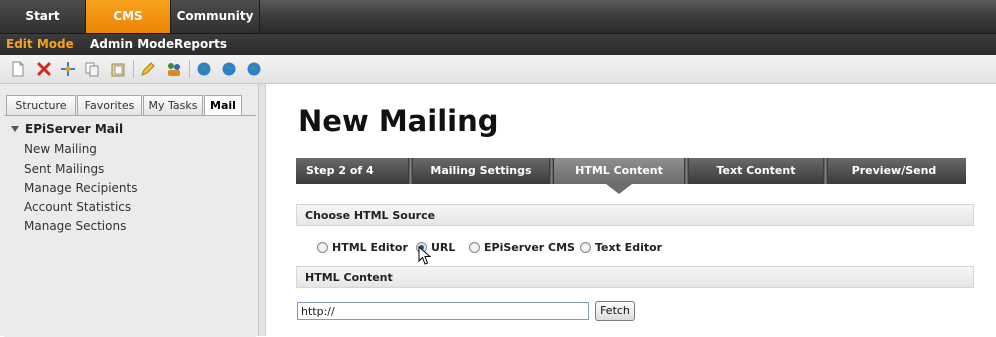  What do you see at coordinates (425, 255) in the screenshot?
I see `mouse-pointer-icon` at bounding box center [425, 255].